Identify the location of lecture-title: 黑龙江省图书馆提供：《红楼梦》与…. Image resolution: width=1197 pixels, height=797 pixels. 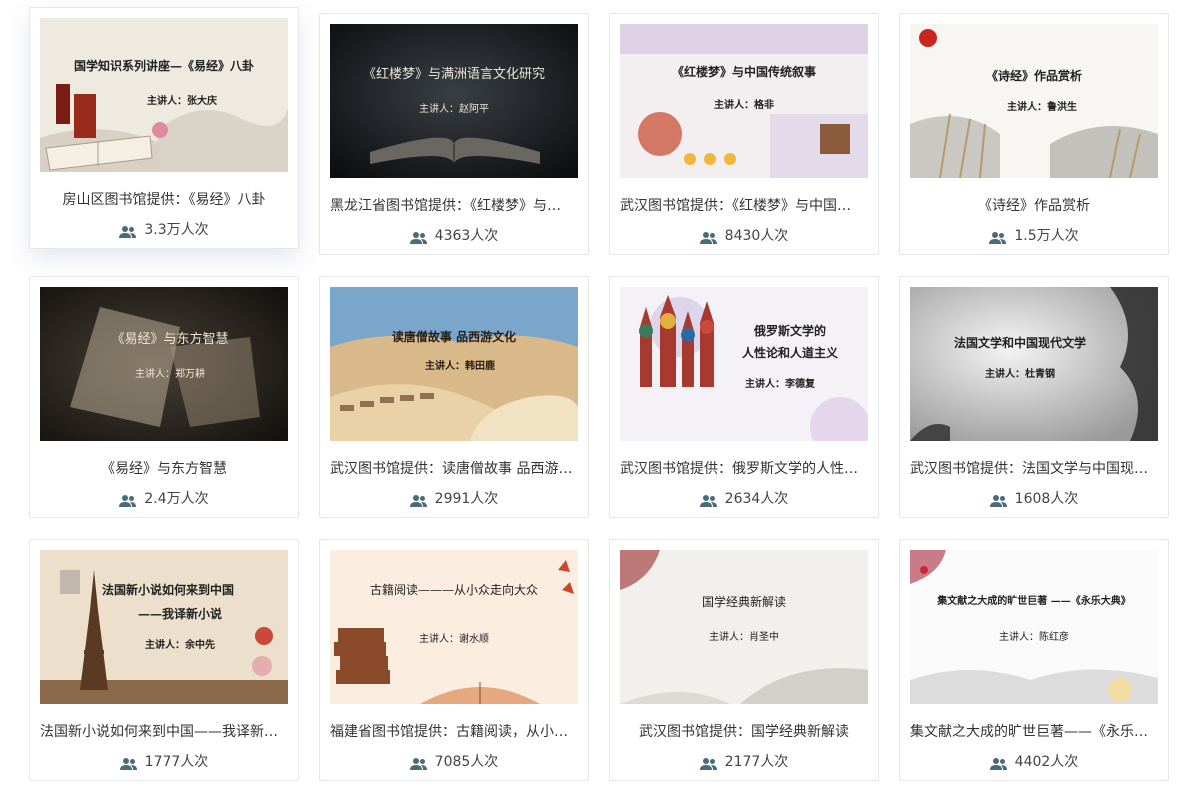
(454, 206).